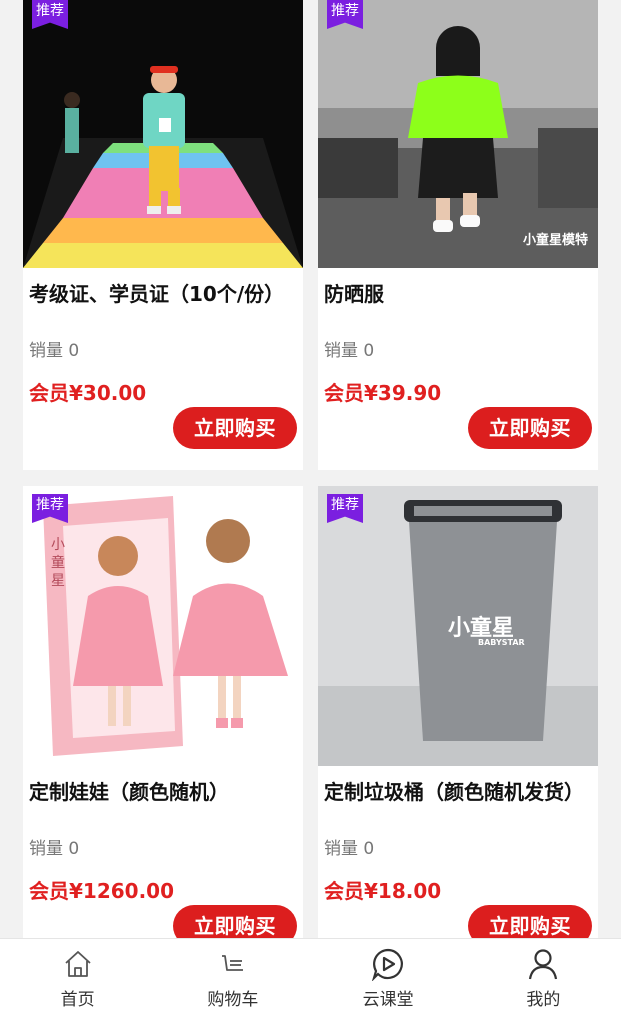 This screenshot has width=621, height=1014. What do you see at coordinates (78, 964) in the screenshot?
I see `home-icon` at bounding box center [78, 964].